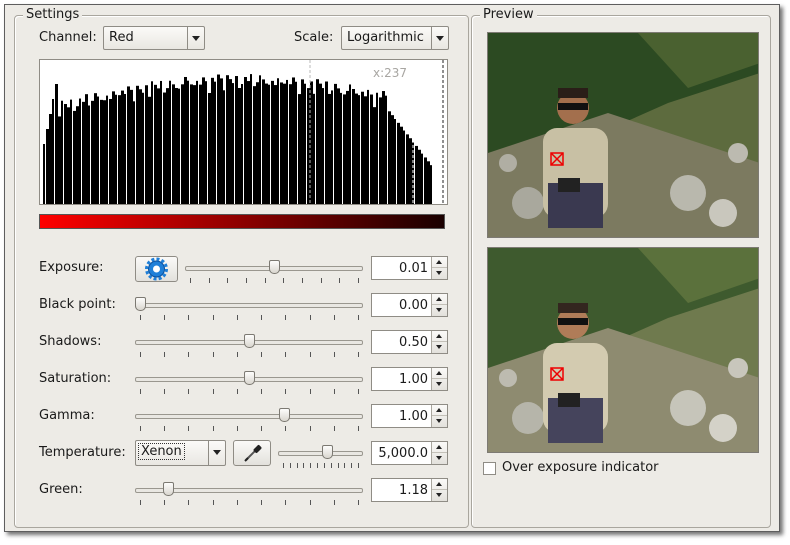 The height and width of the screenshot is (545, 790). What do you see at coordinates (156, 269) in the screenshot?
I see `auto-exposure-button` at bounding box center [156, 269].